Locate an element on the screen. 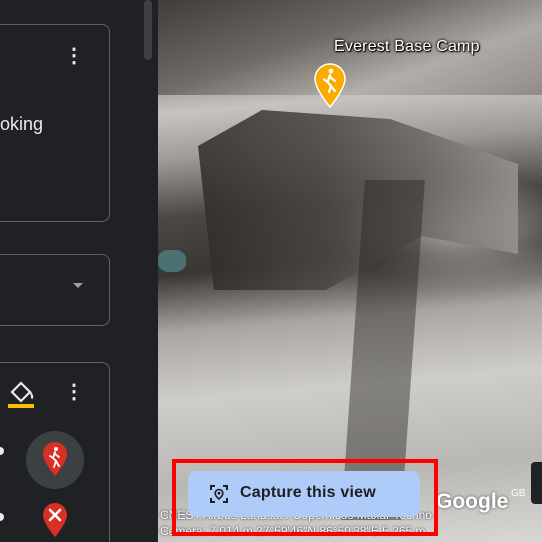 The height and width of the screenshot is (542, 542). dropdown-field is located at coordinates (55, 290).